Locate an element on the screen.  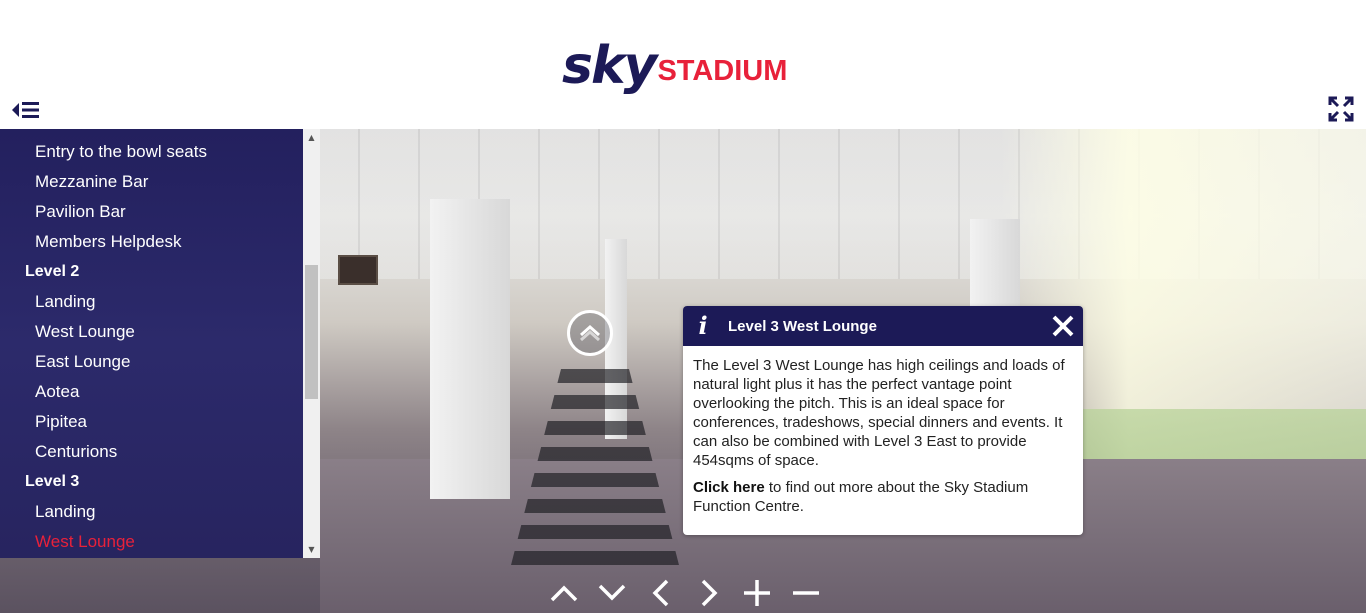
sidebar-heading: Level 3 is located at coordinates (52, 481).